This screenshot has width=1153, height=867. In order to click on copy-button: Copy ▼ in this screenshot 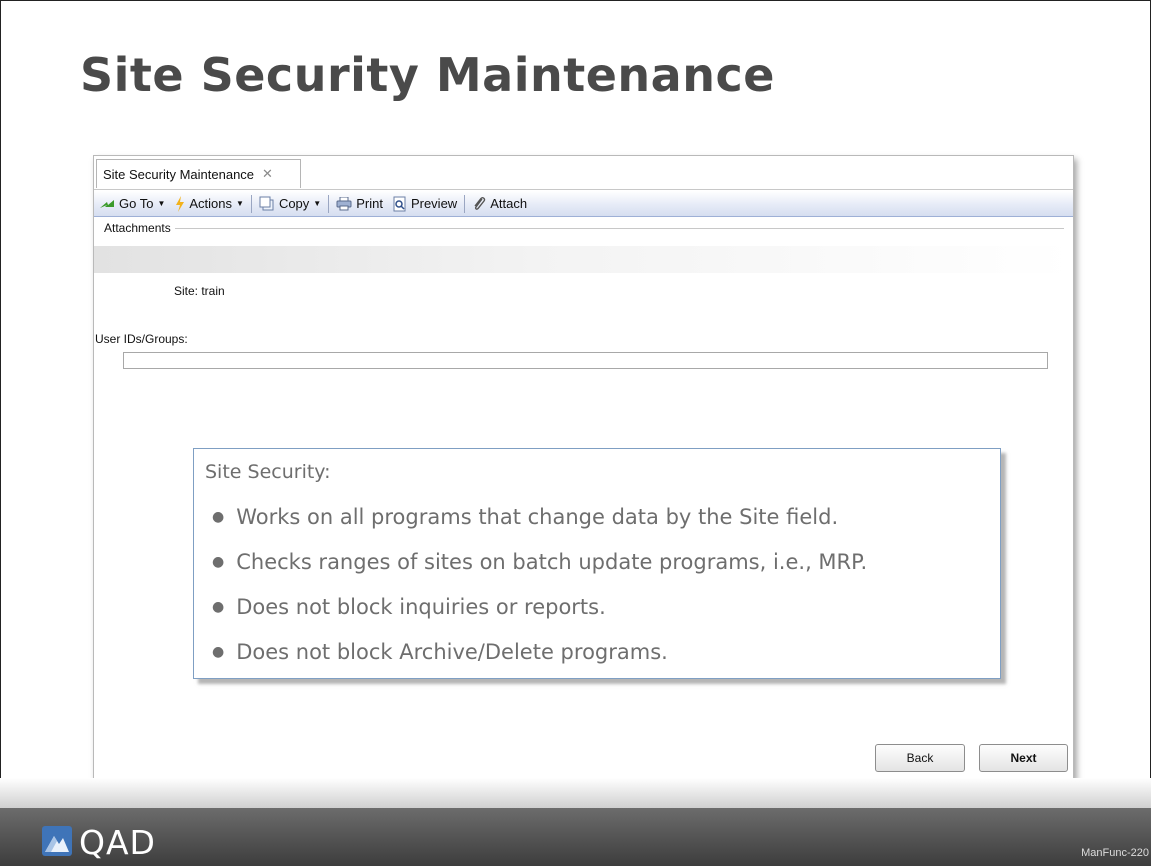, I will do `click(290, 203)`.